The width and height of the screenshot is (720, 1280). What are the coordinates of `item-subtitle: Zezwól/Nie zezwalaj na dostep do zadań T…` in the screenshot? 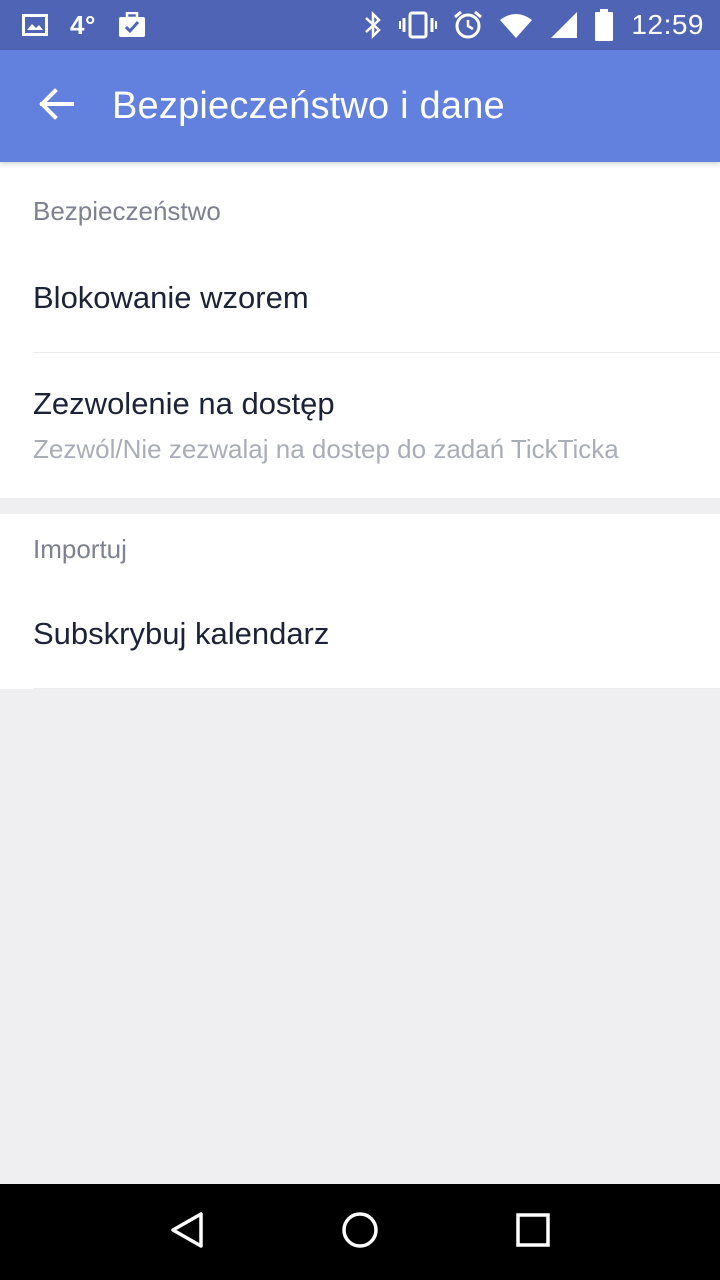 It's located at (326, 449).